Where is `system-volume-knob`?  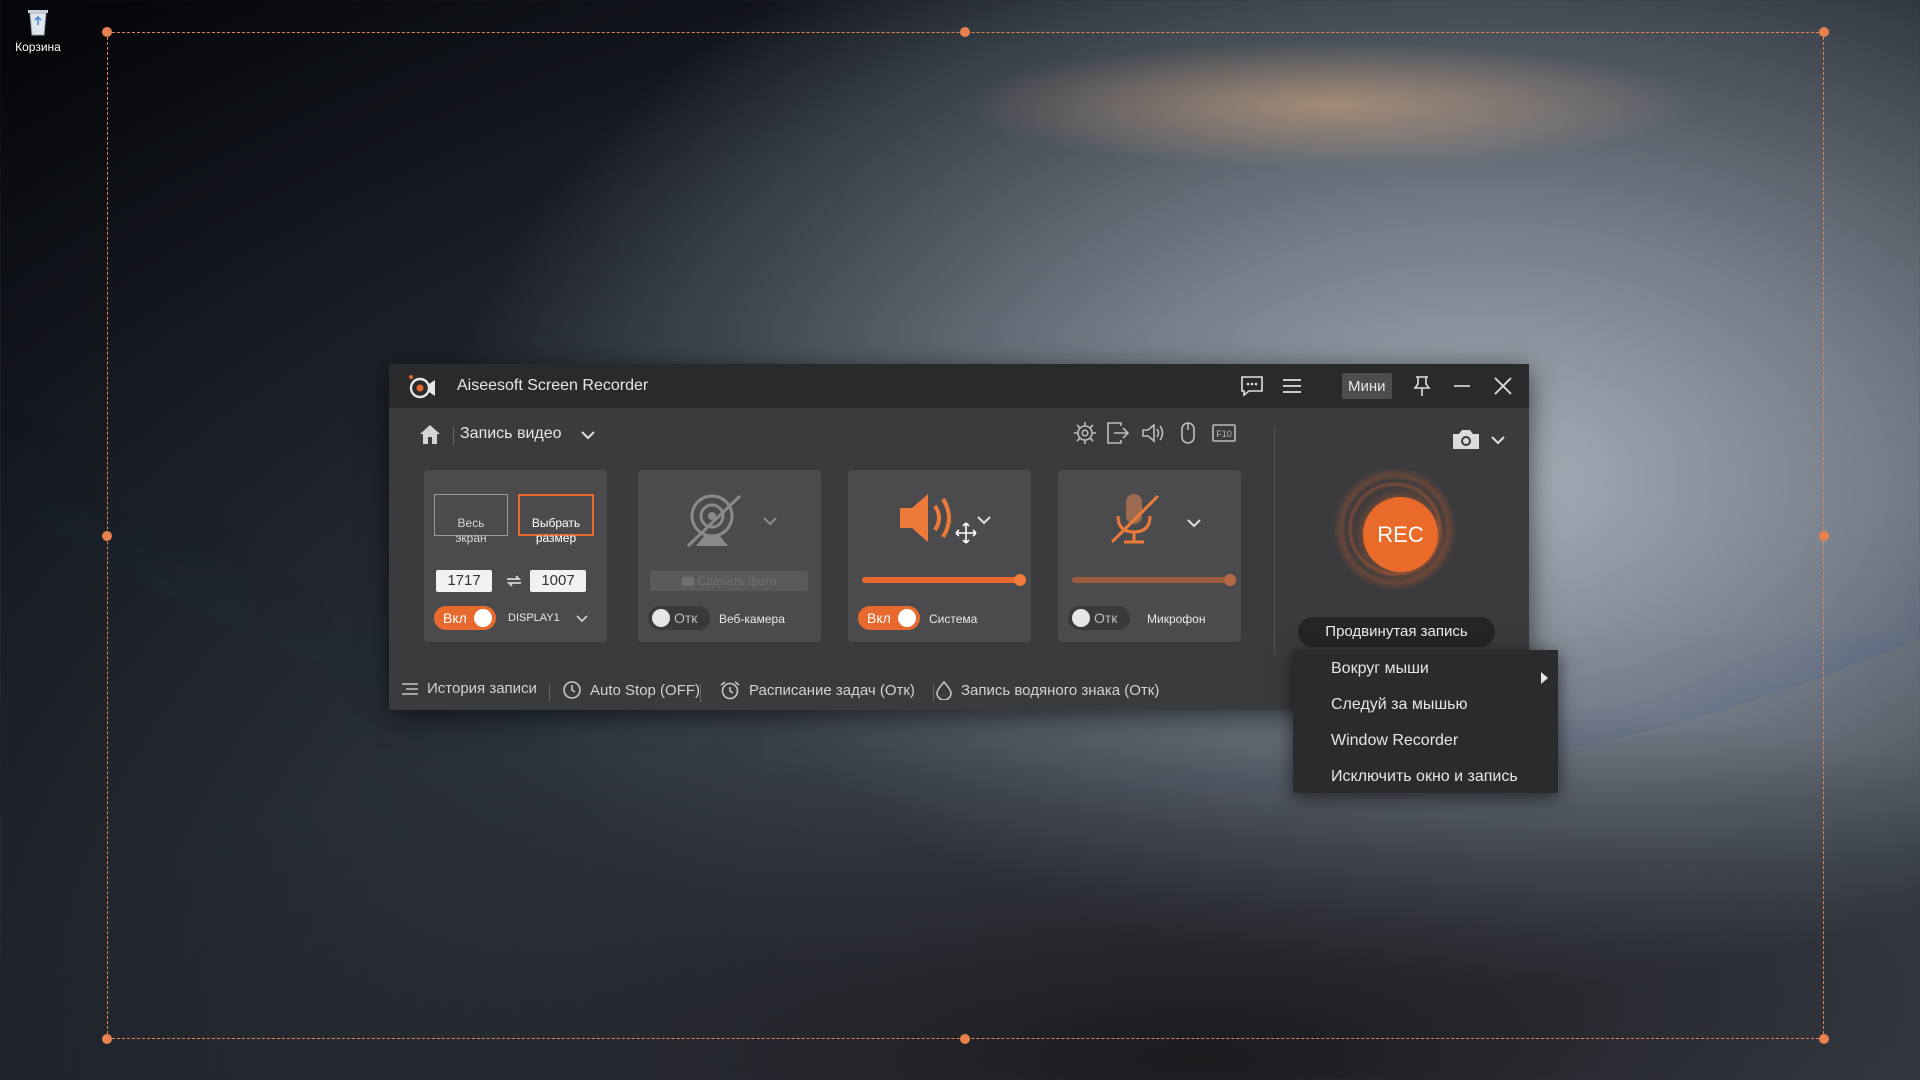
system-volume-knob is located at coordinates (1020, 580).